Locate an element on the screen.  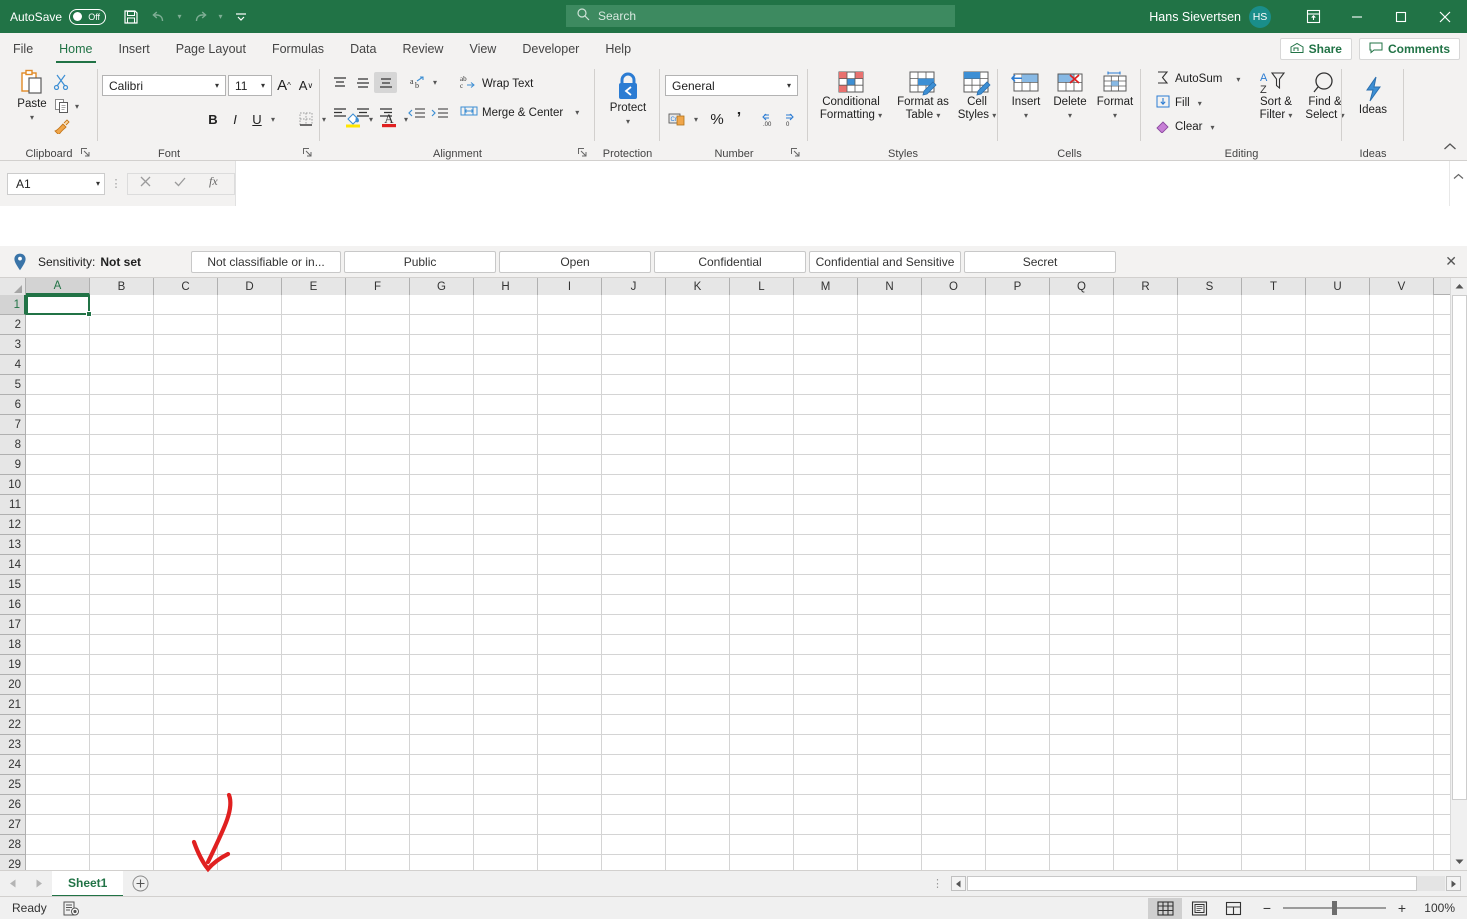
row-header-4: 4 is located at coordinates (13, 365).